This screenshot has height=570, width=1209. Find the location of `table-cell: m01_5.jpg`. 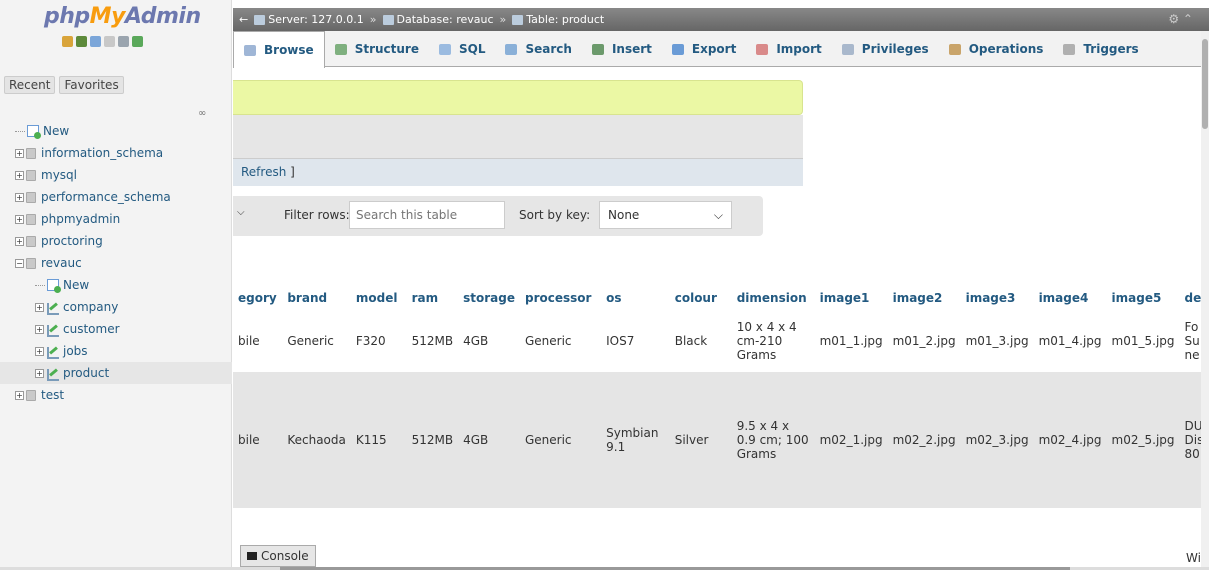

table-cell: m01_5.jpg is located at coordinates (1143, 341).